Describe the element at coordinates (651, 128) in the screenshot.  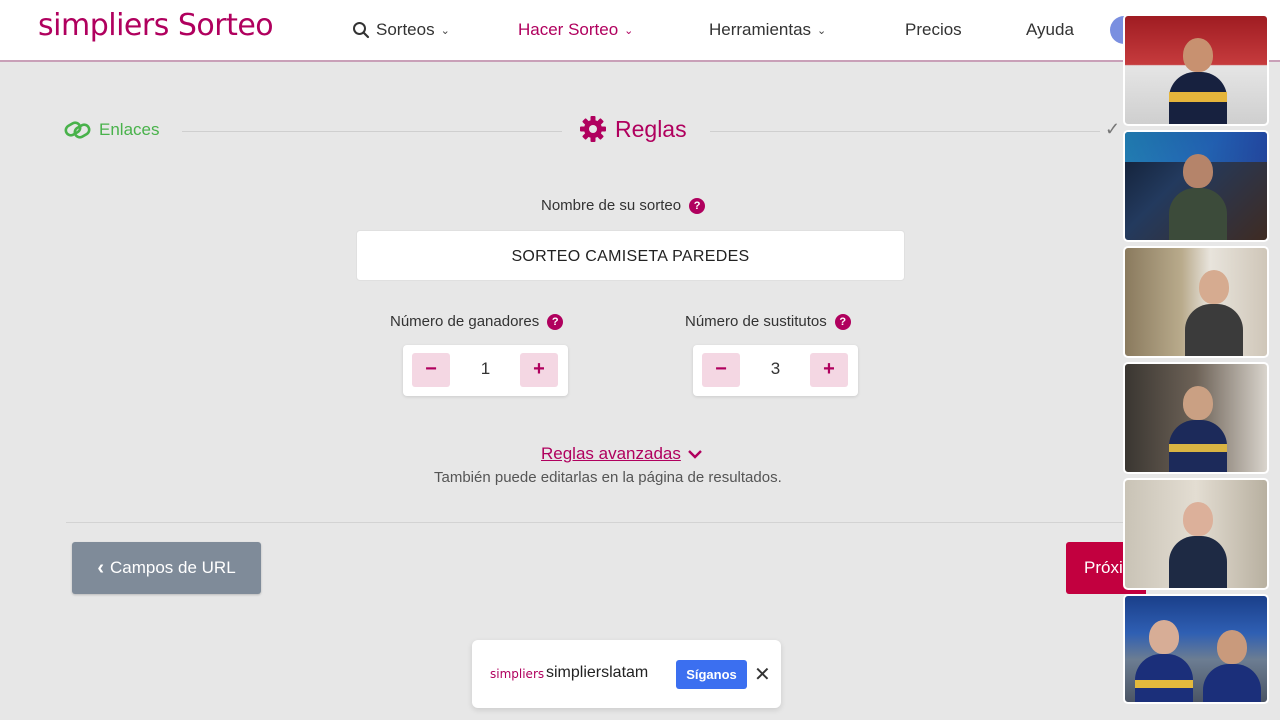
I see `step-reglas-label: Reglas` at that location.